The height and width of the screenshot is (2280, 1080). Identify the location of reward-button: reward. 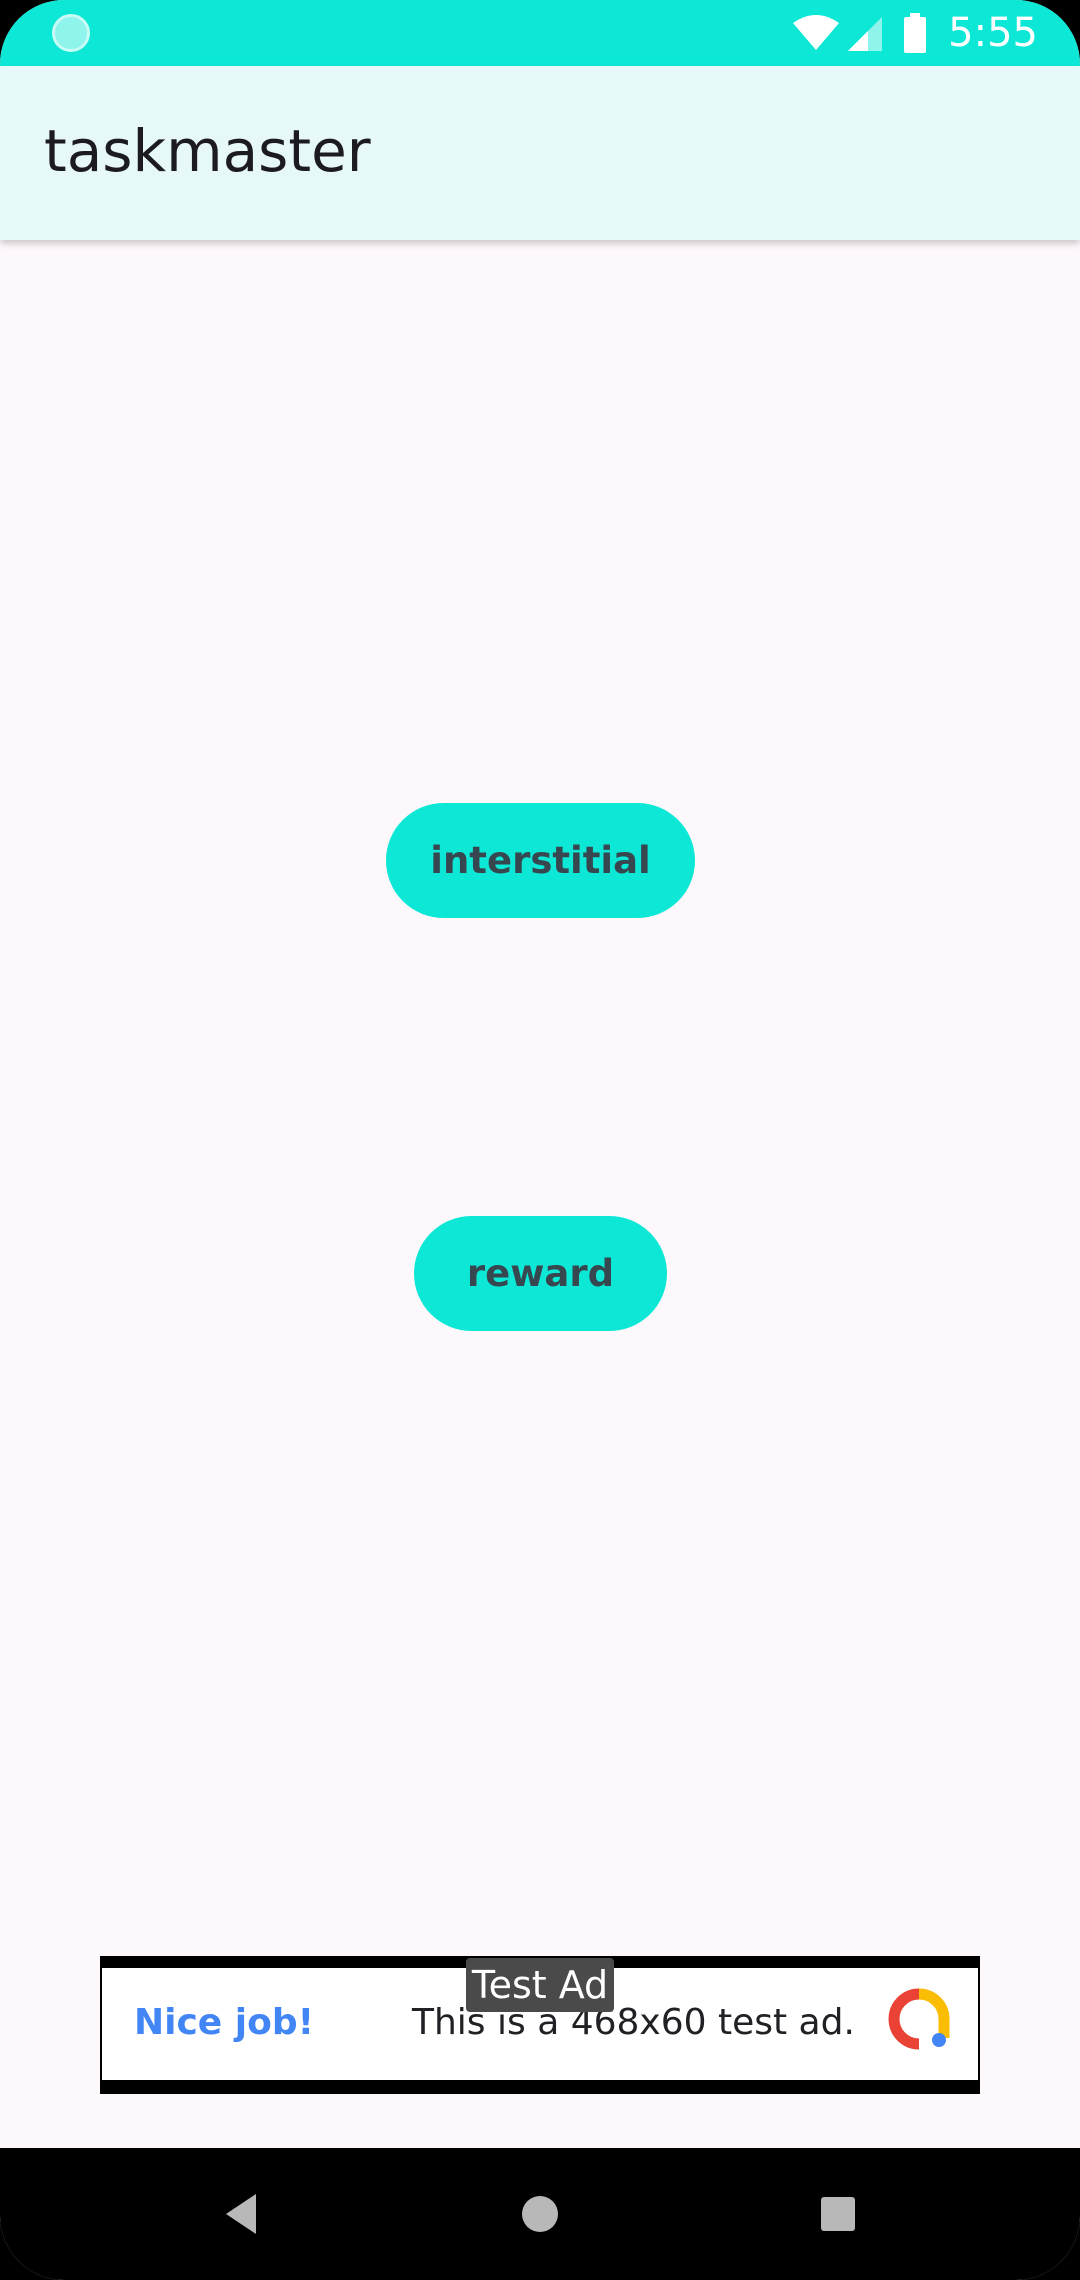
(540, 1273).